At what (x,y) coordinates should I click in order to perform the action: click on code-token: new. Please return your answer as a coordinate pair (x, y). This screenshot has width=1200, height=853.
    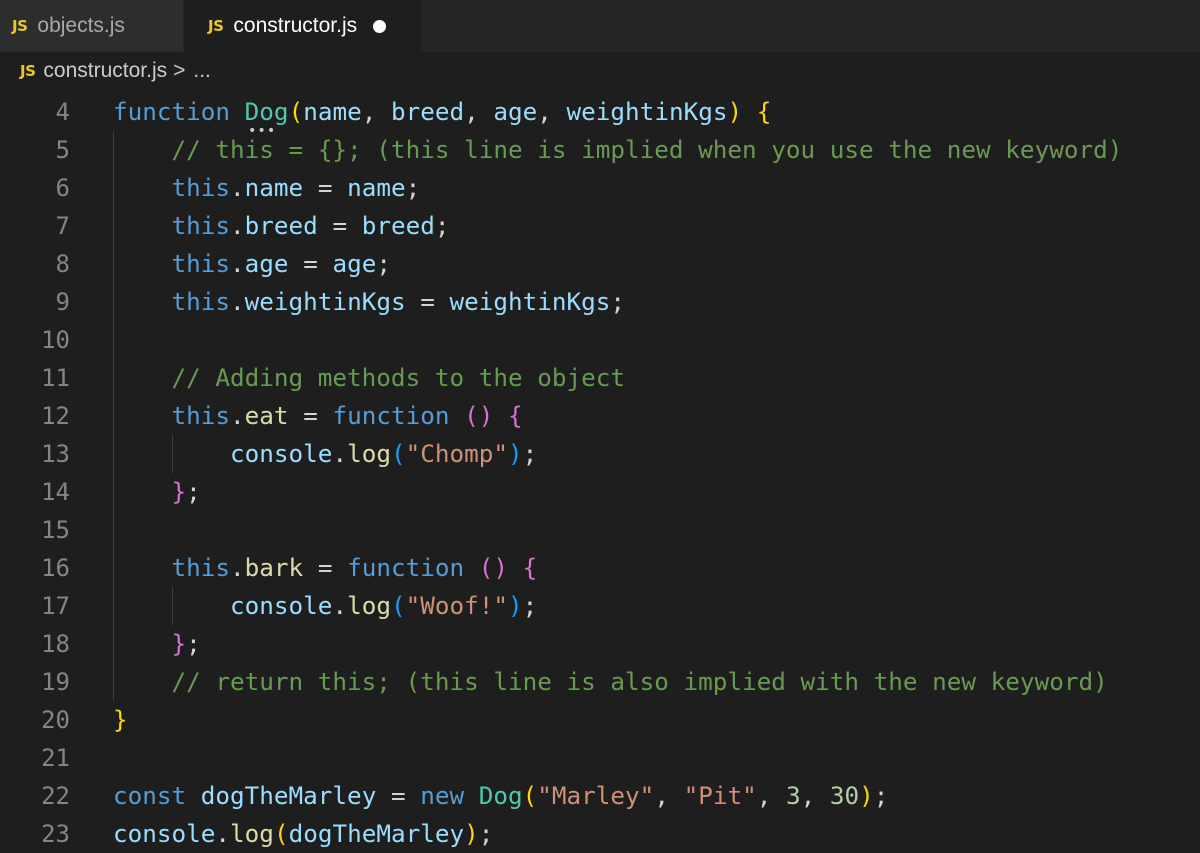
    Looking at the image, I should click on (442, 795).